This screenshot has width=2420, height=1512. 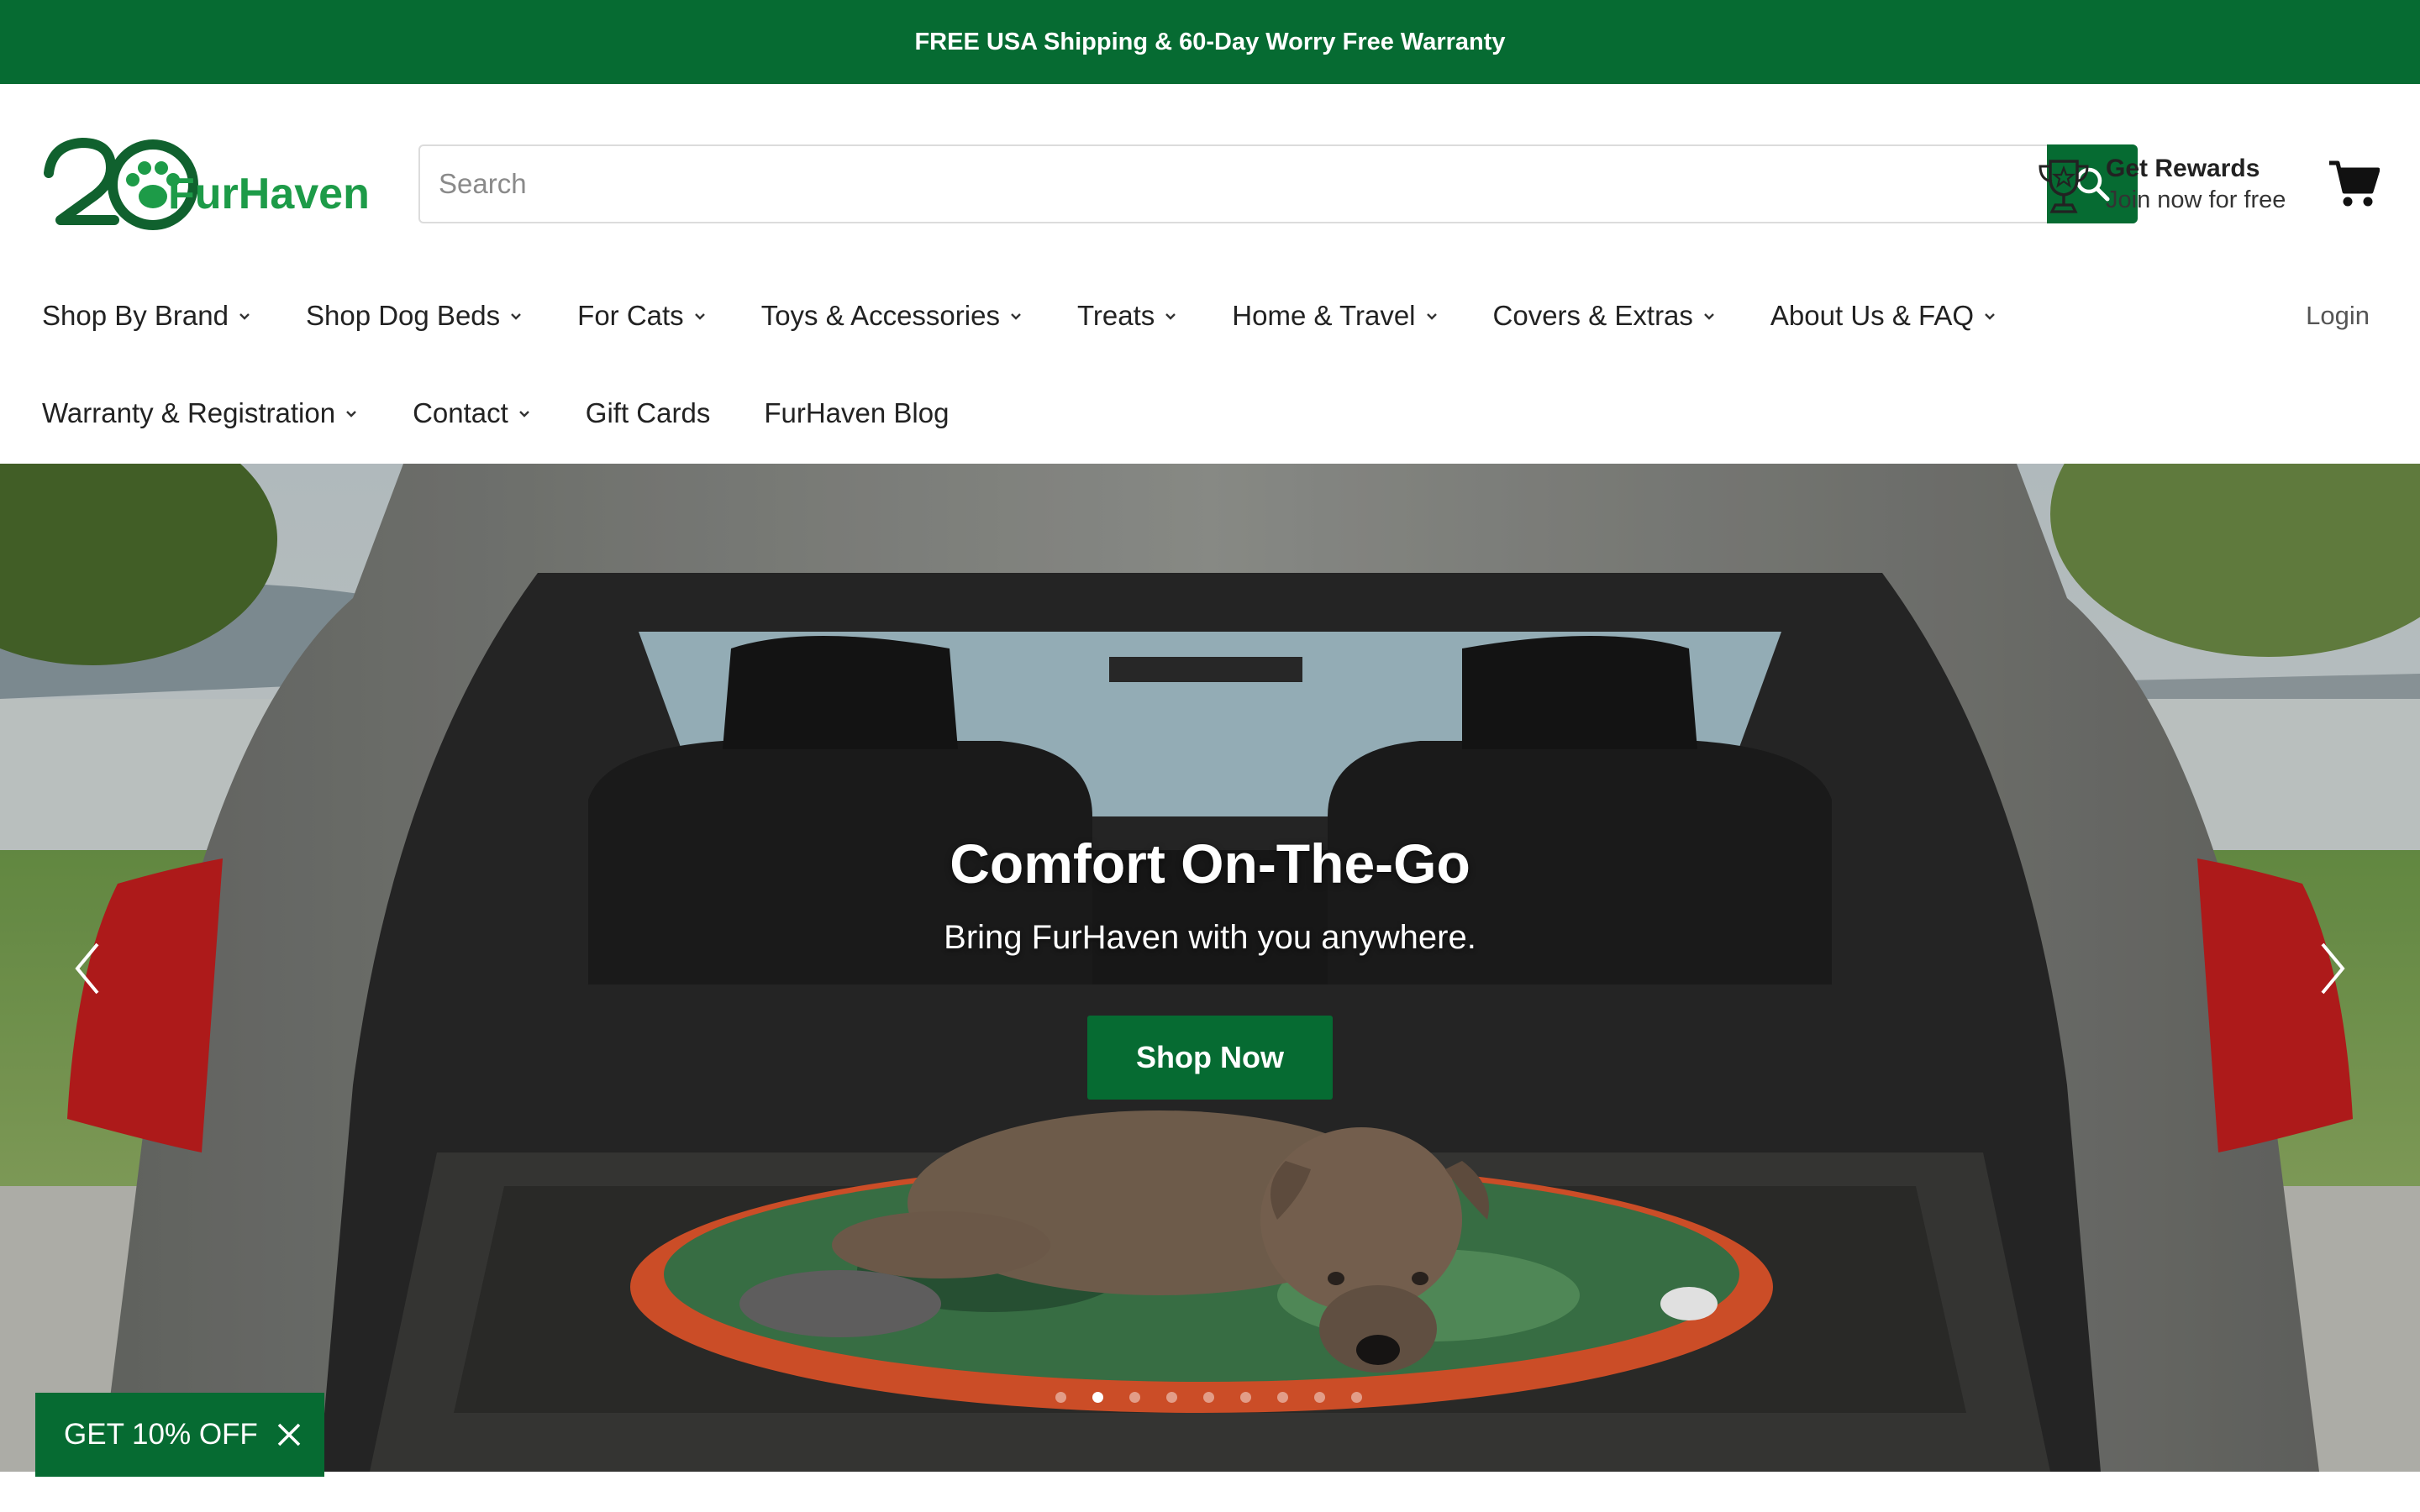 I want to click on nav-label: Treats, so click(x=1115, y=315).